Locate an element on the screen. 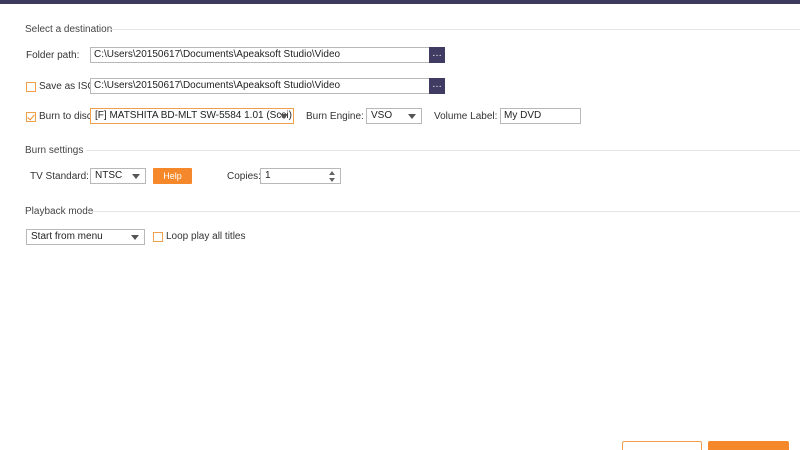 Image resolution: width=800 pixels, height=450 pixels. disc-drive-select: [F] MATSHITA BD-MLT SW-5584 1.01 (Scsi) is located at coordinates (192, 116).